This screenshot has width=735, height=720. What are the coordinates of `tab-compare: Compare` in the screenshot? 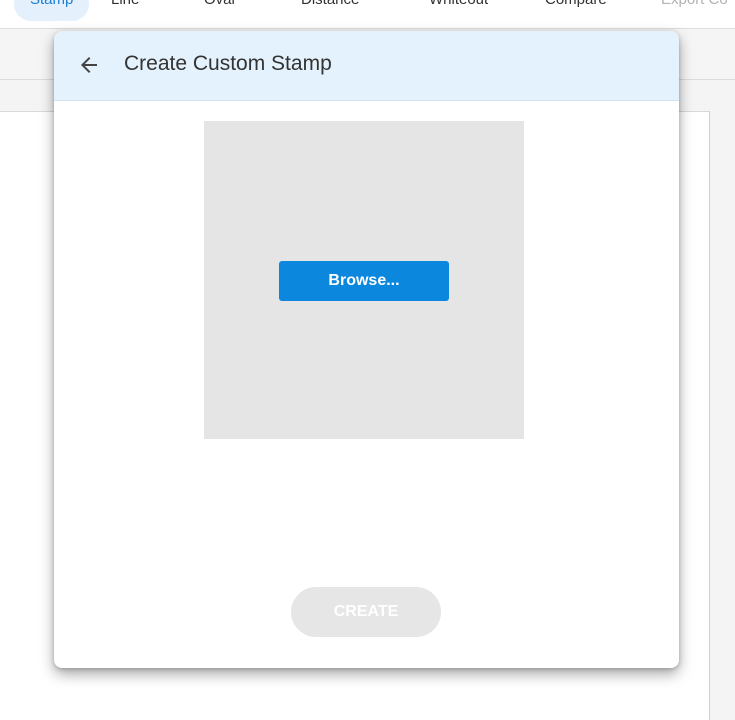 It's located at (576, 10).